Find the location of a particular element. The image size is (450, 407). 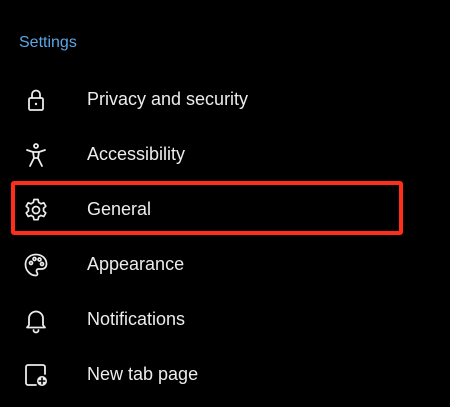

menu-item-new-tab-page: New tab page is located at coordinates (225, 374).